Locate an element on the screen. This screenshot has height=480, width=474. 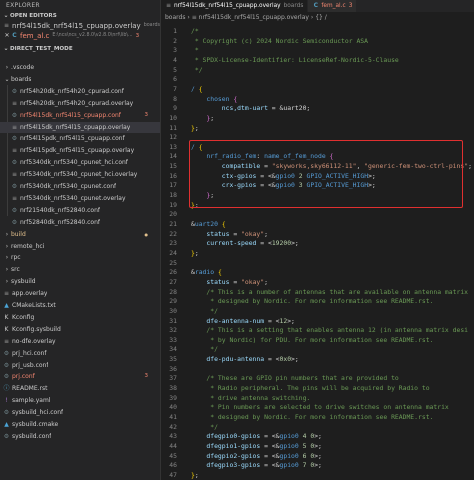
tab-description: boards is located at coordinates (293, 6).